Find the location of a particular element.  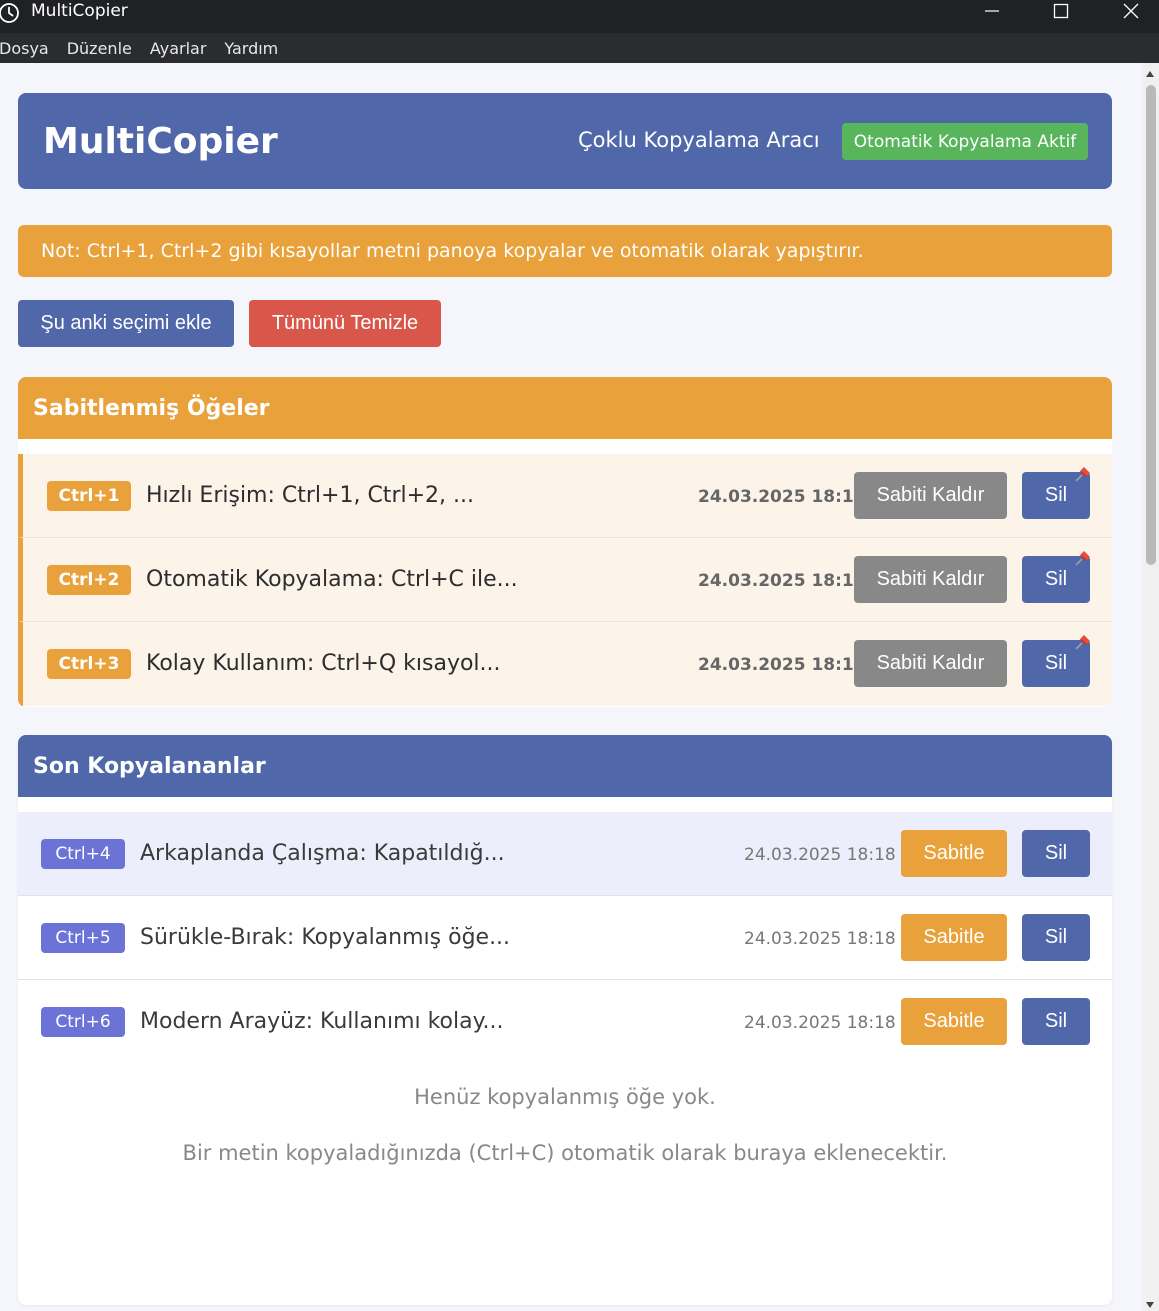

window-title: MultiCopier is located at coordinates (79, 11).